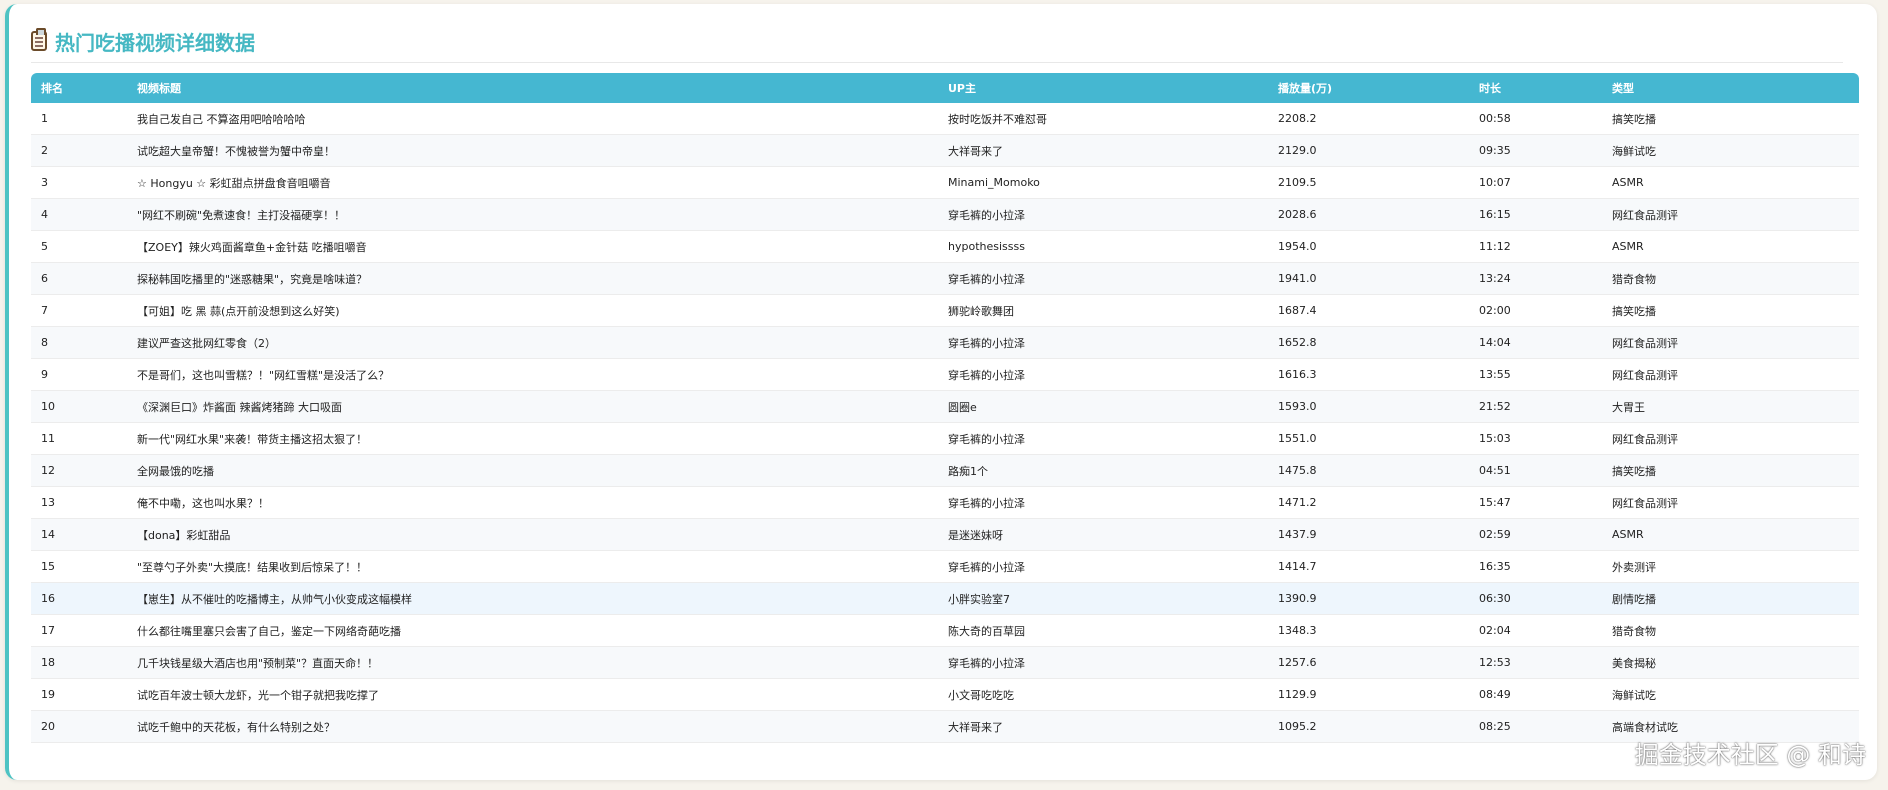  What do you see at coordinates (79, 695) in the screenshot?
I see `cell-rank: 19` at bounding box center [79, 695].